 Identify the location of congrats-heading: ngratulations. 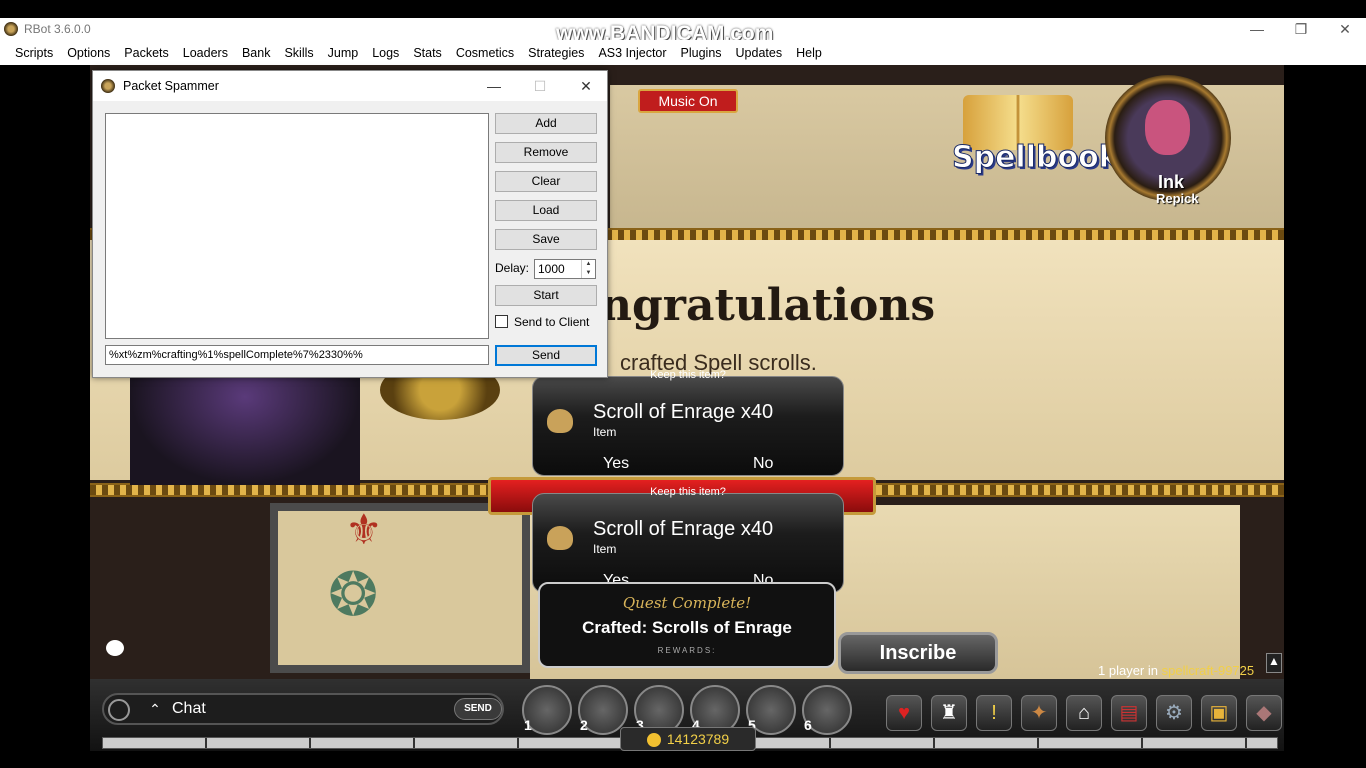
(768, 305).